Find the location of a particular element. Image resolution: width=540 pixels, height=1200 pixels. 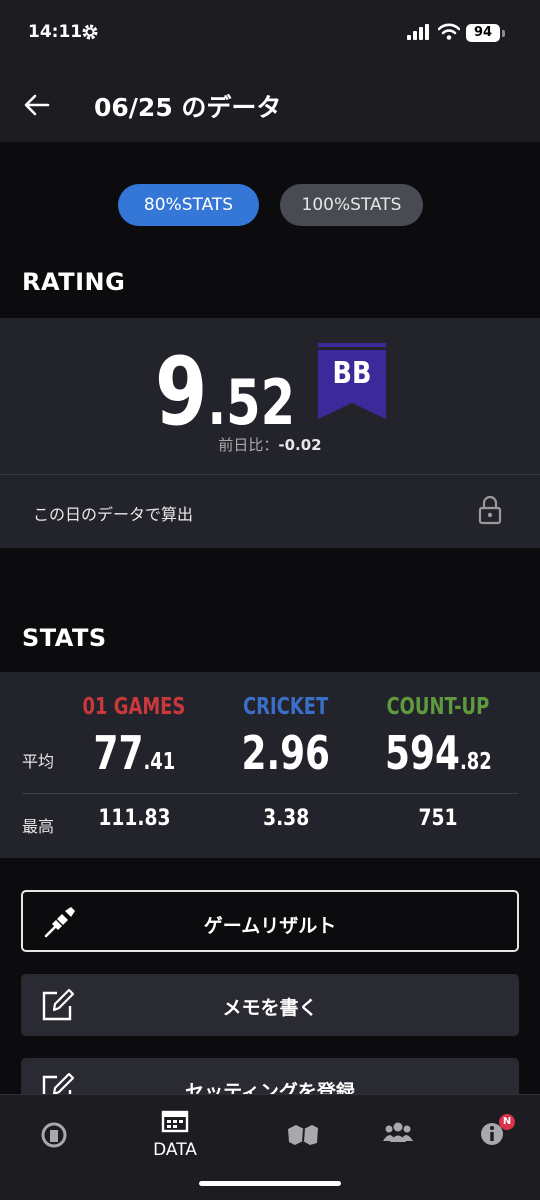

arrow-left-icon is located at coordinates (37, 105).